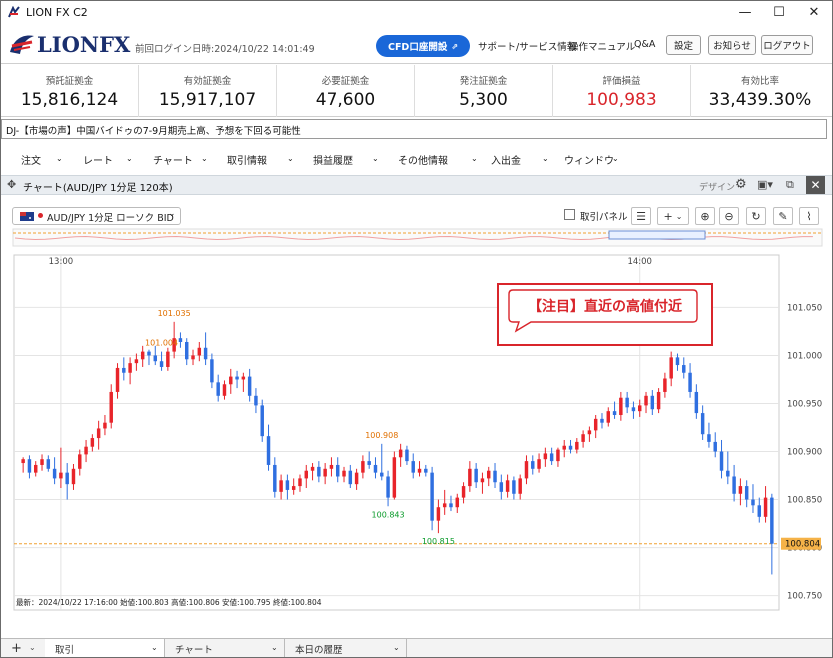 The image size is (833, 658). What do you see at coordinates (333, 159) in the screenshot?
I see `menu-item: 損益履歴` at bounding box center [333, 159].